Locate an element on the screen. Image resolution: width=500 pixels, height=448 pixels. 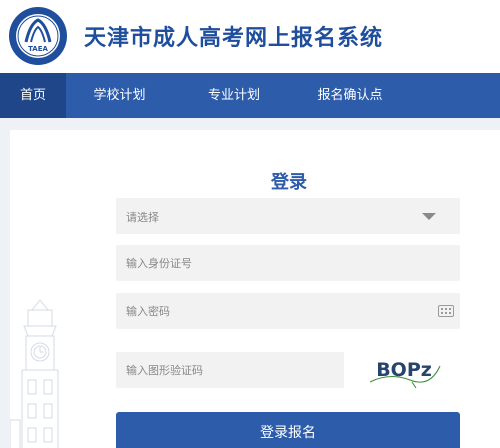
logo-text: TAEA is located at coordinates (38, 49).